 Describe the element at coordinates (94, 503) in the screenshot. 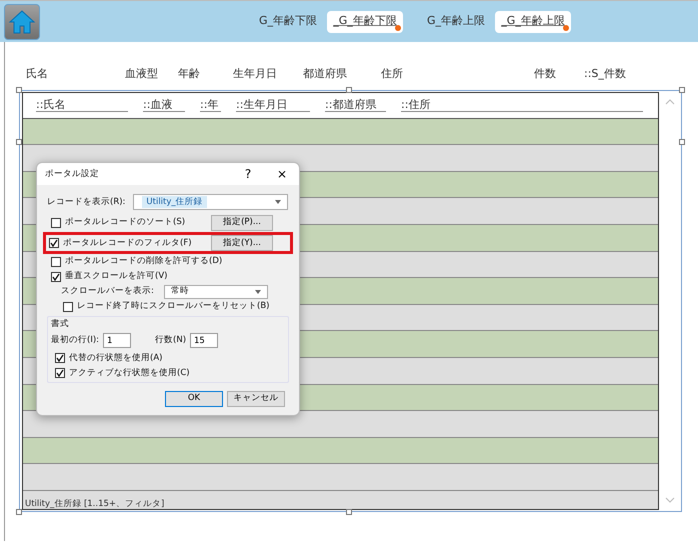

I see `portal-label: Utility_住所録 [1..15+、フィルタ]` at that location.